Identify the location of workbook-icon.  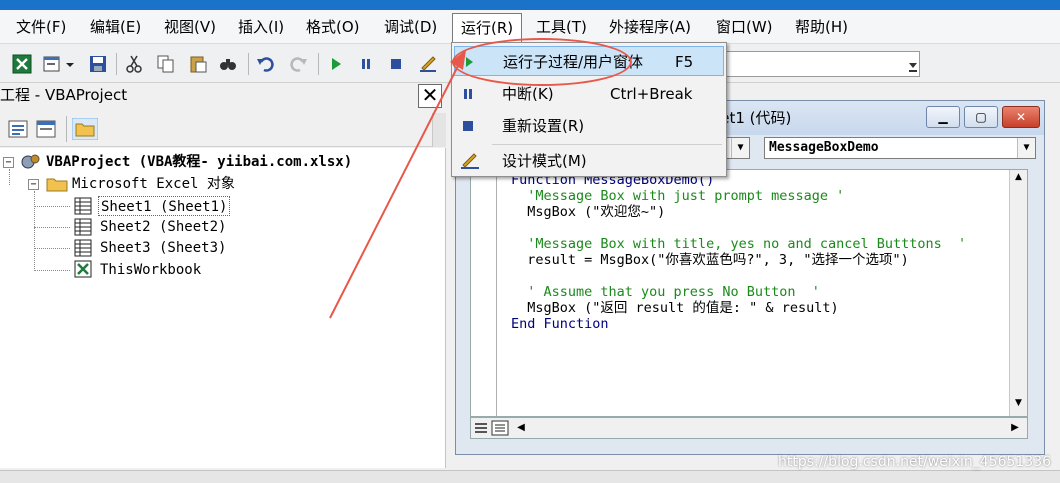
(83, 269).